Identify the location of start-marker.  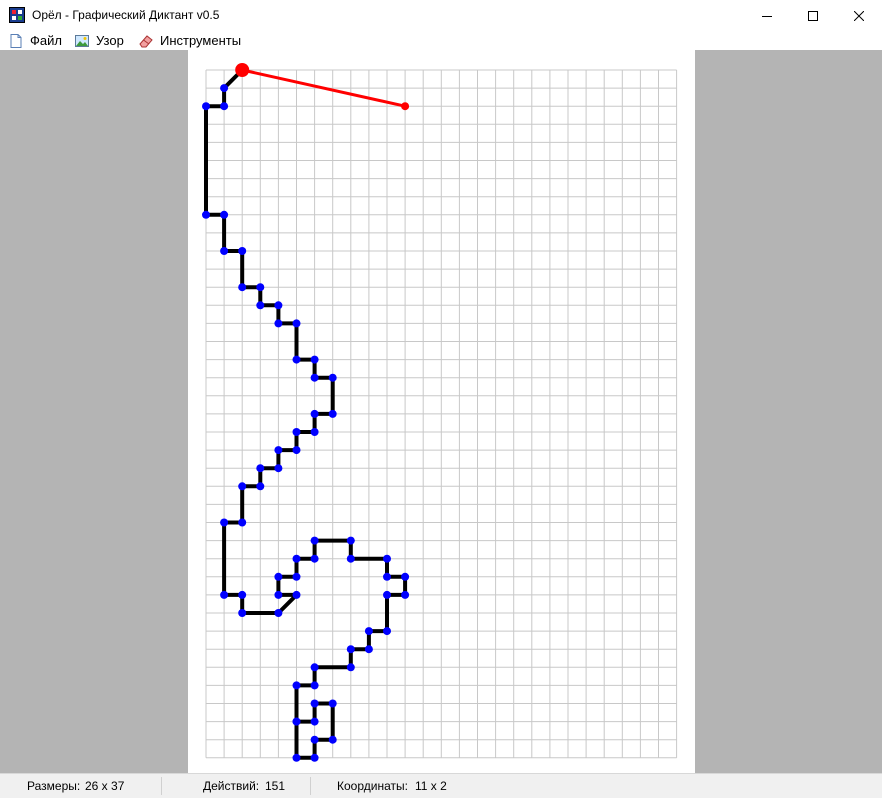
(242, 70).